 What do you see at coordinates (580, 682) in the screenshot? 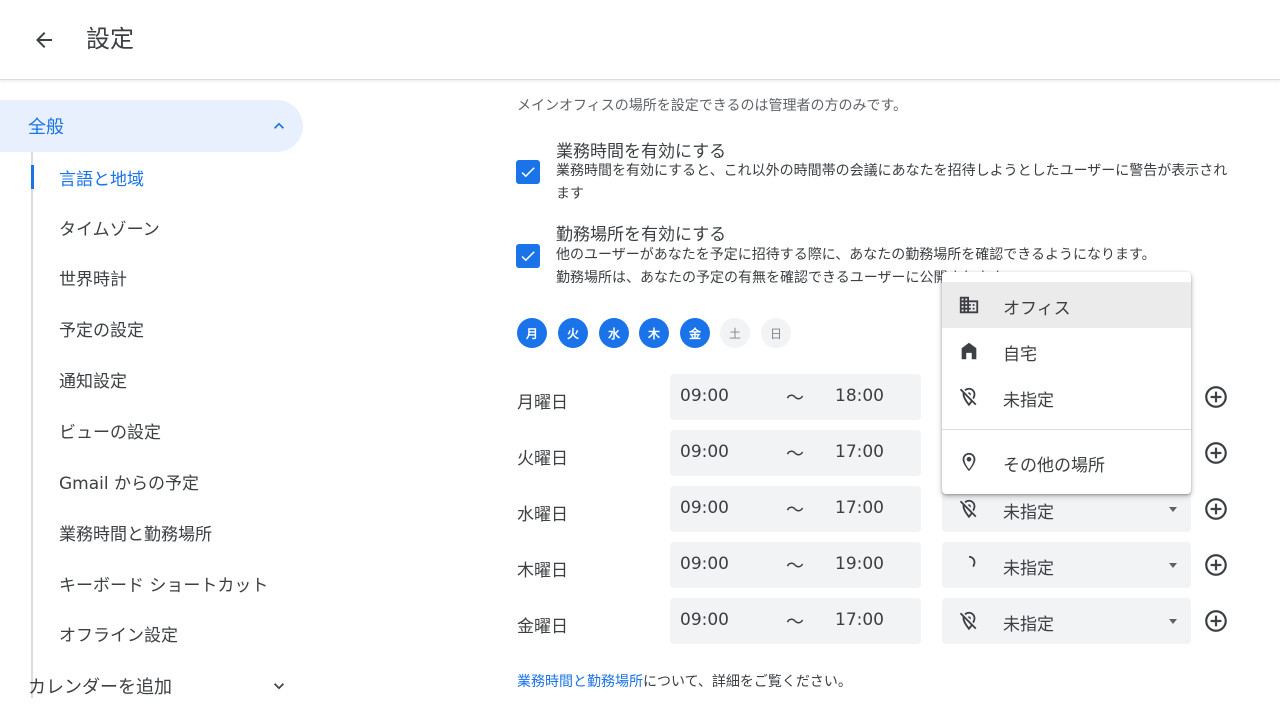
I see `help-link: 業務時間と勤務場所` at bounding box center [580, 682].